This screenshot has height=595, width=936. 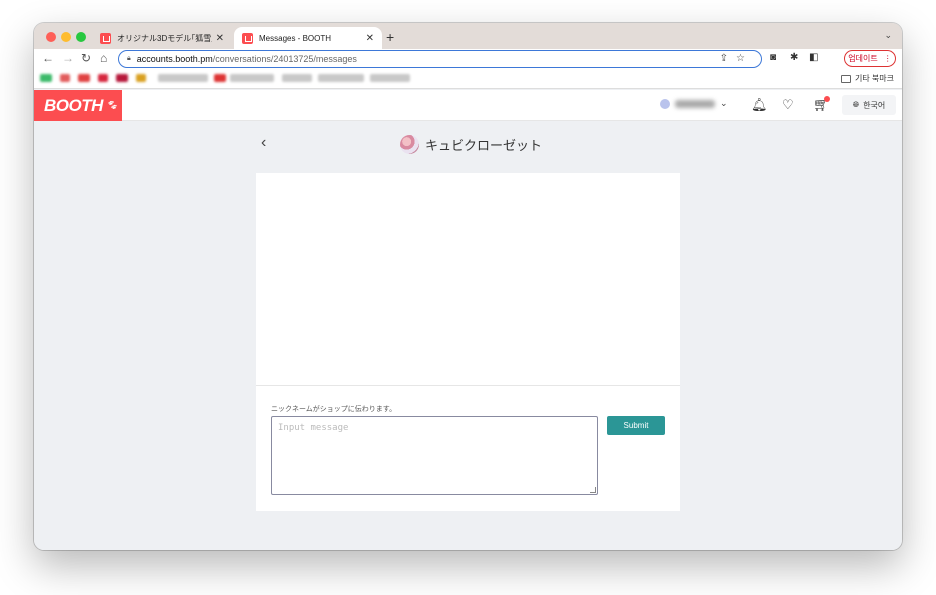 What do you see at coordinates (51, 37) in the screenshot?
I see `close-window-button` at bounding box center [51, 37].